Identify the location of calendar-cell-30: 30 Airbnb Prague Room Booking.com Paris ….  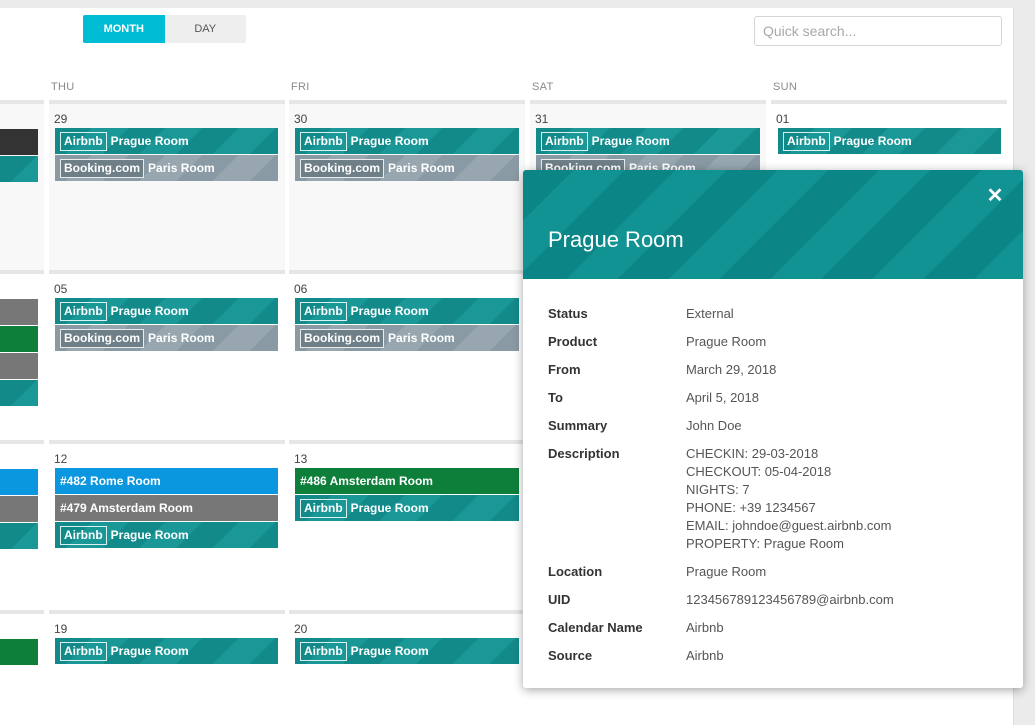
(407, 186).